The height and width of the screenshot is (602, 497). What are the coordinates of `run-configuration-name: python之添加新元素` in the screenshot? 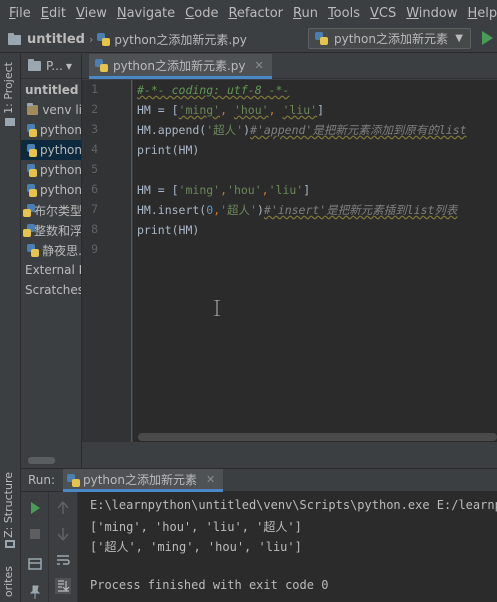 It's located at (391, 39).